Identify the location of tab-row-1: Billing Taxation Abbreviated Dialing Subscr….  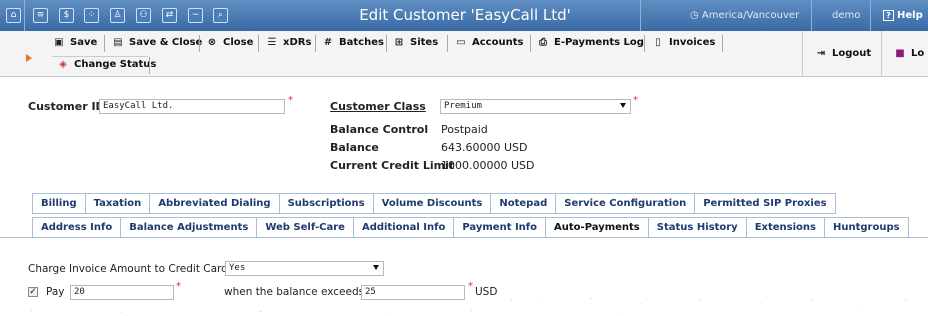
(434, 203).